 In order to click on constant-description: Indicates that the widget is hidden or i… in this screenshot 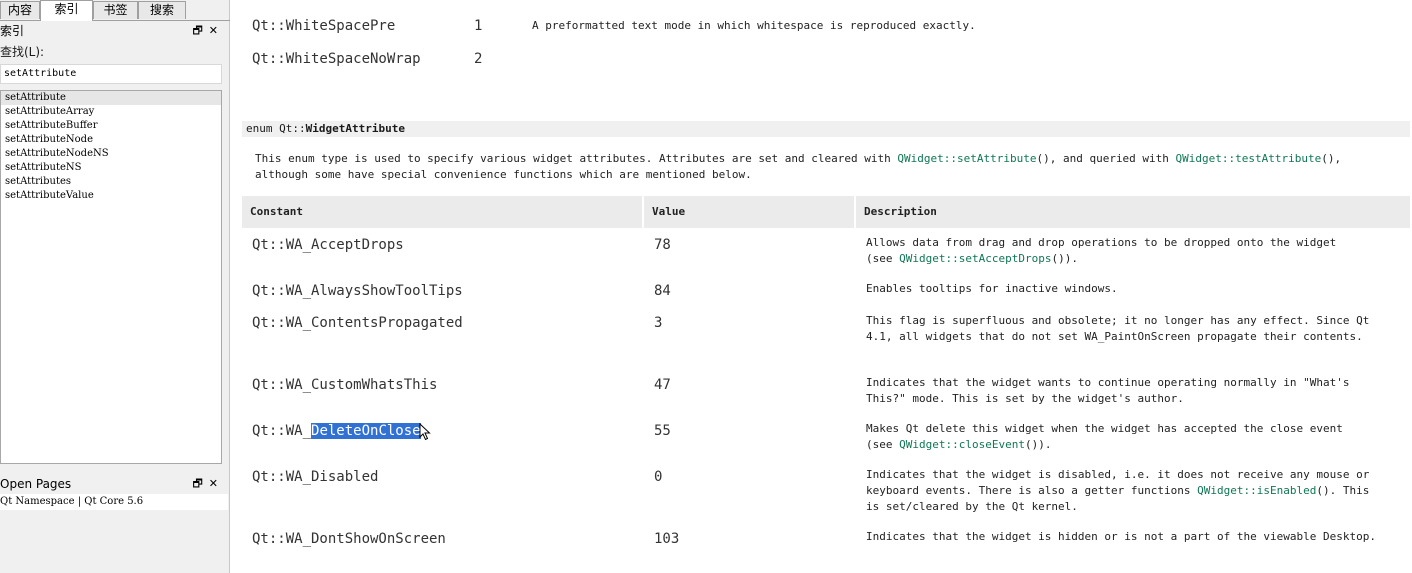, I will do `click(1121, 536)`.